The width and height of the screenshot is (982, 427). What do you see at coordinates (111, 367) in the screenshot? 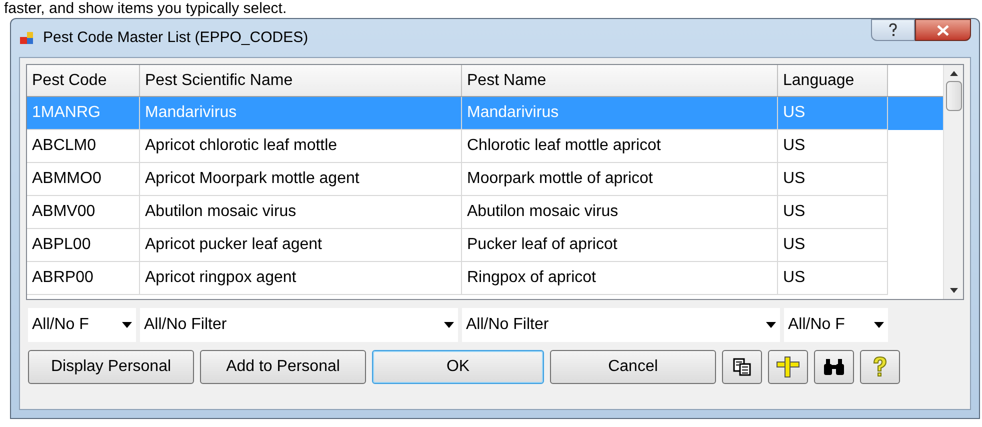
I see `dialog-button: Display Personal` at bounding box center [111, 367].